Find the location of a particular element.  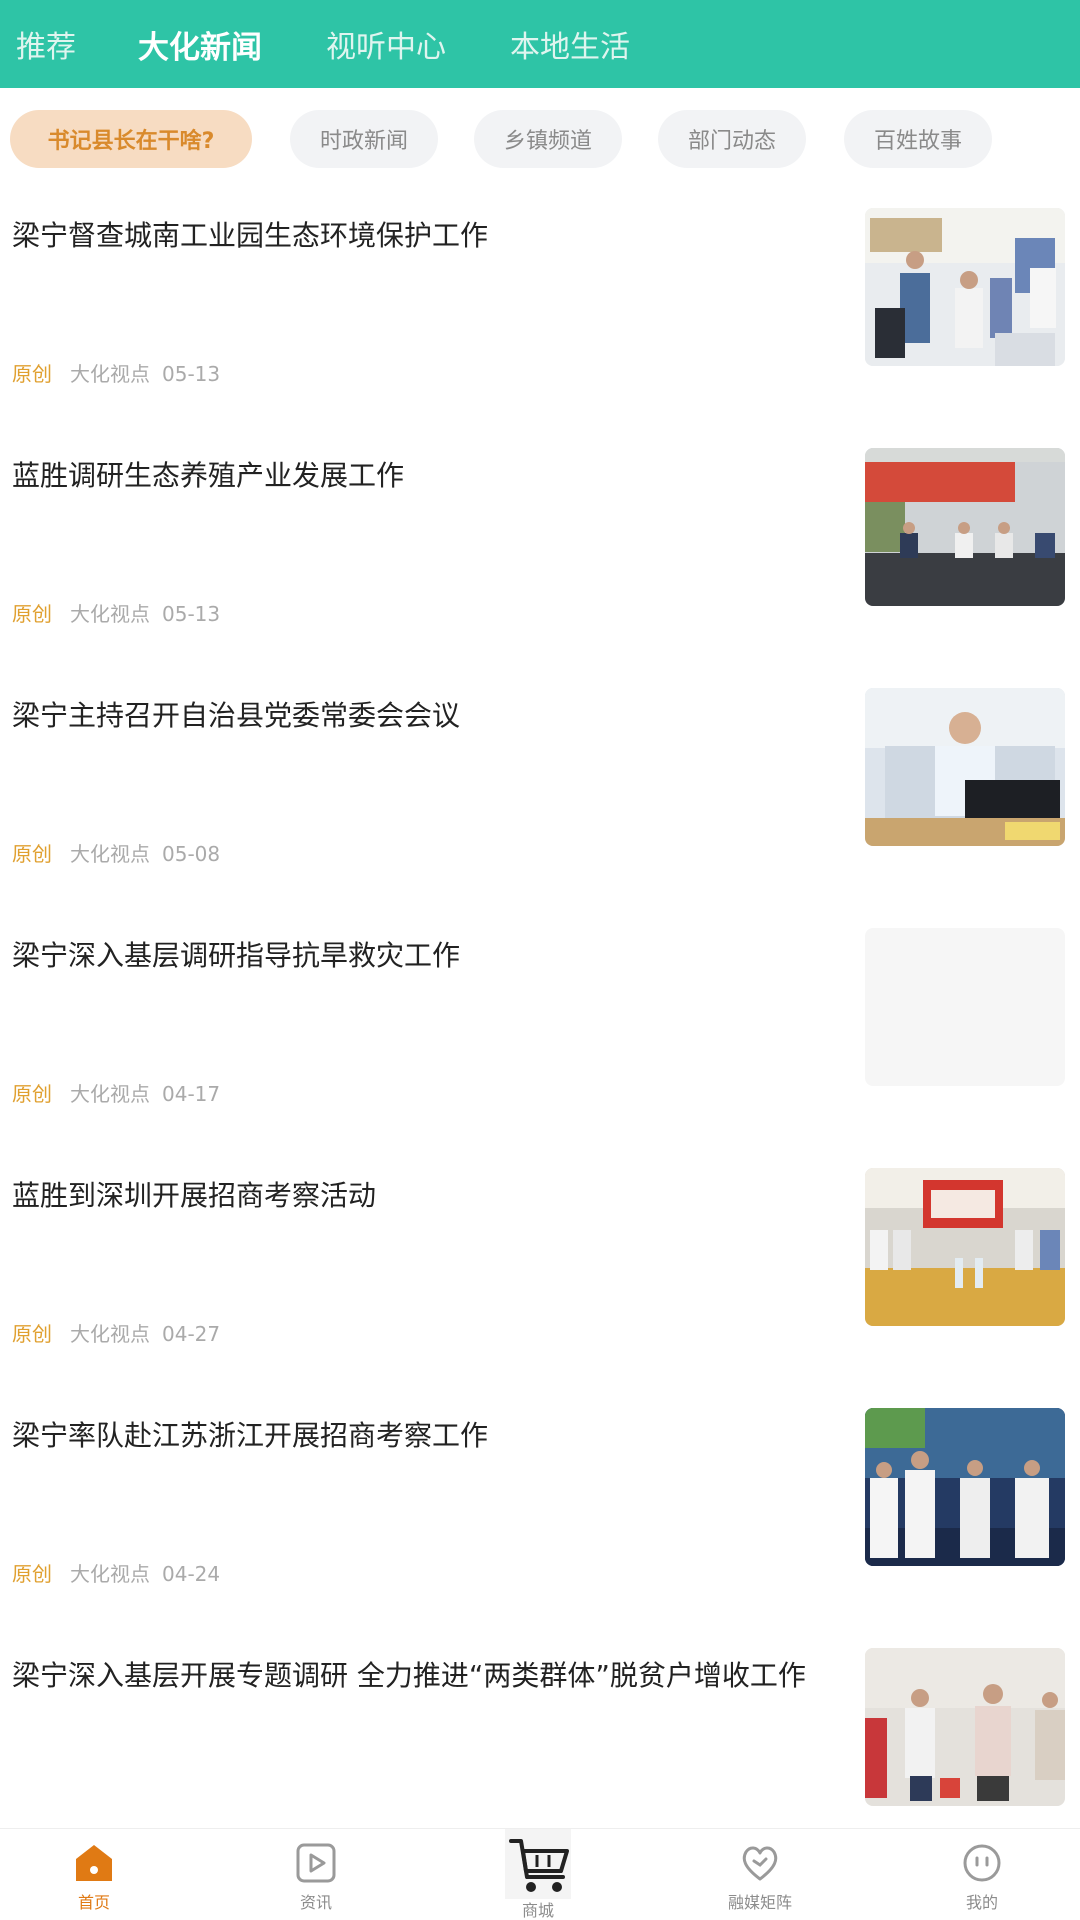

news-meta is located at coordinates (27, 1810).